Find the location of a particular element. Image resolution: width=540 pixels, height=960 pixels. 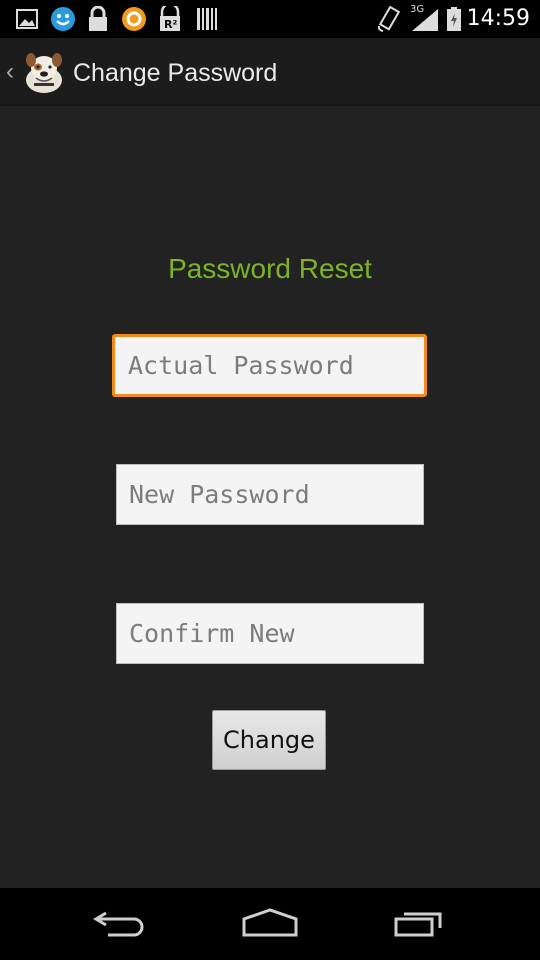

clock: 14:59 is located at coordinates (498, 18).